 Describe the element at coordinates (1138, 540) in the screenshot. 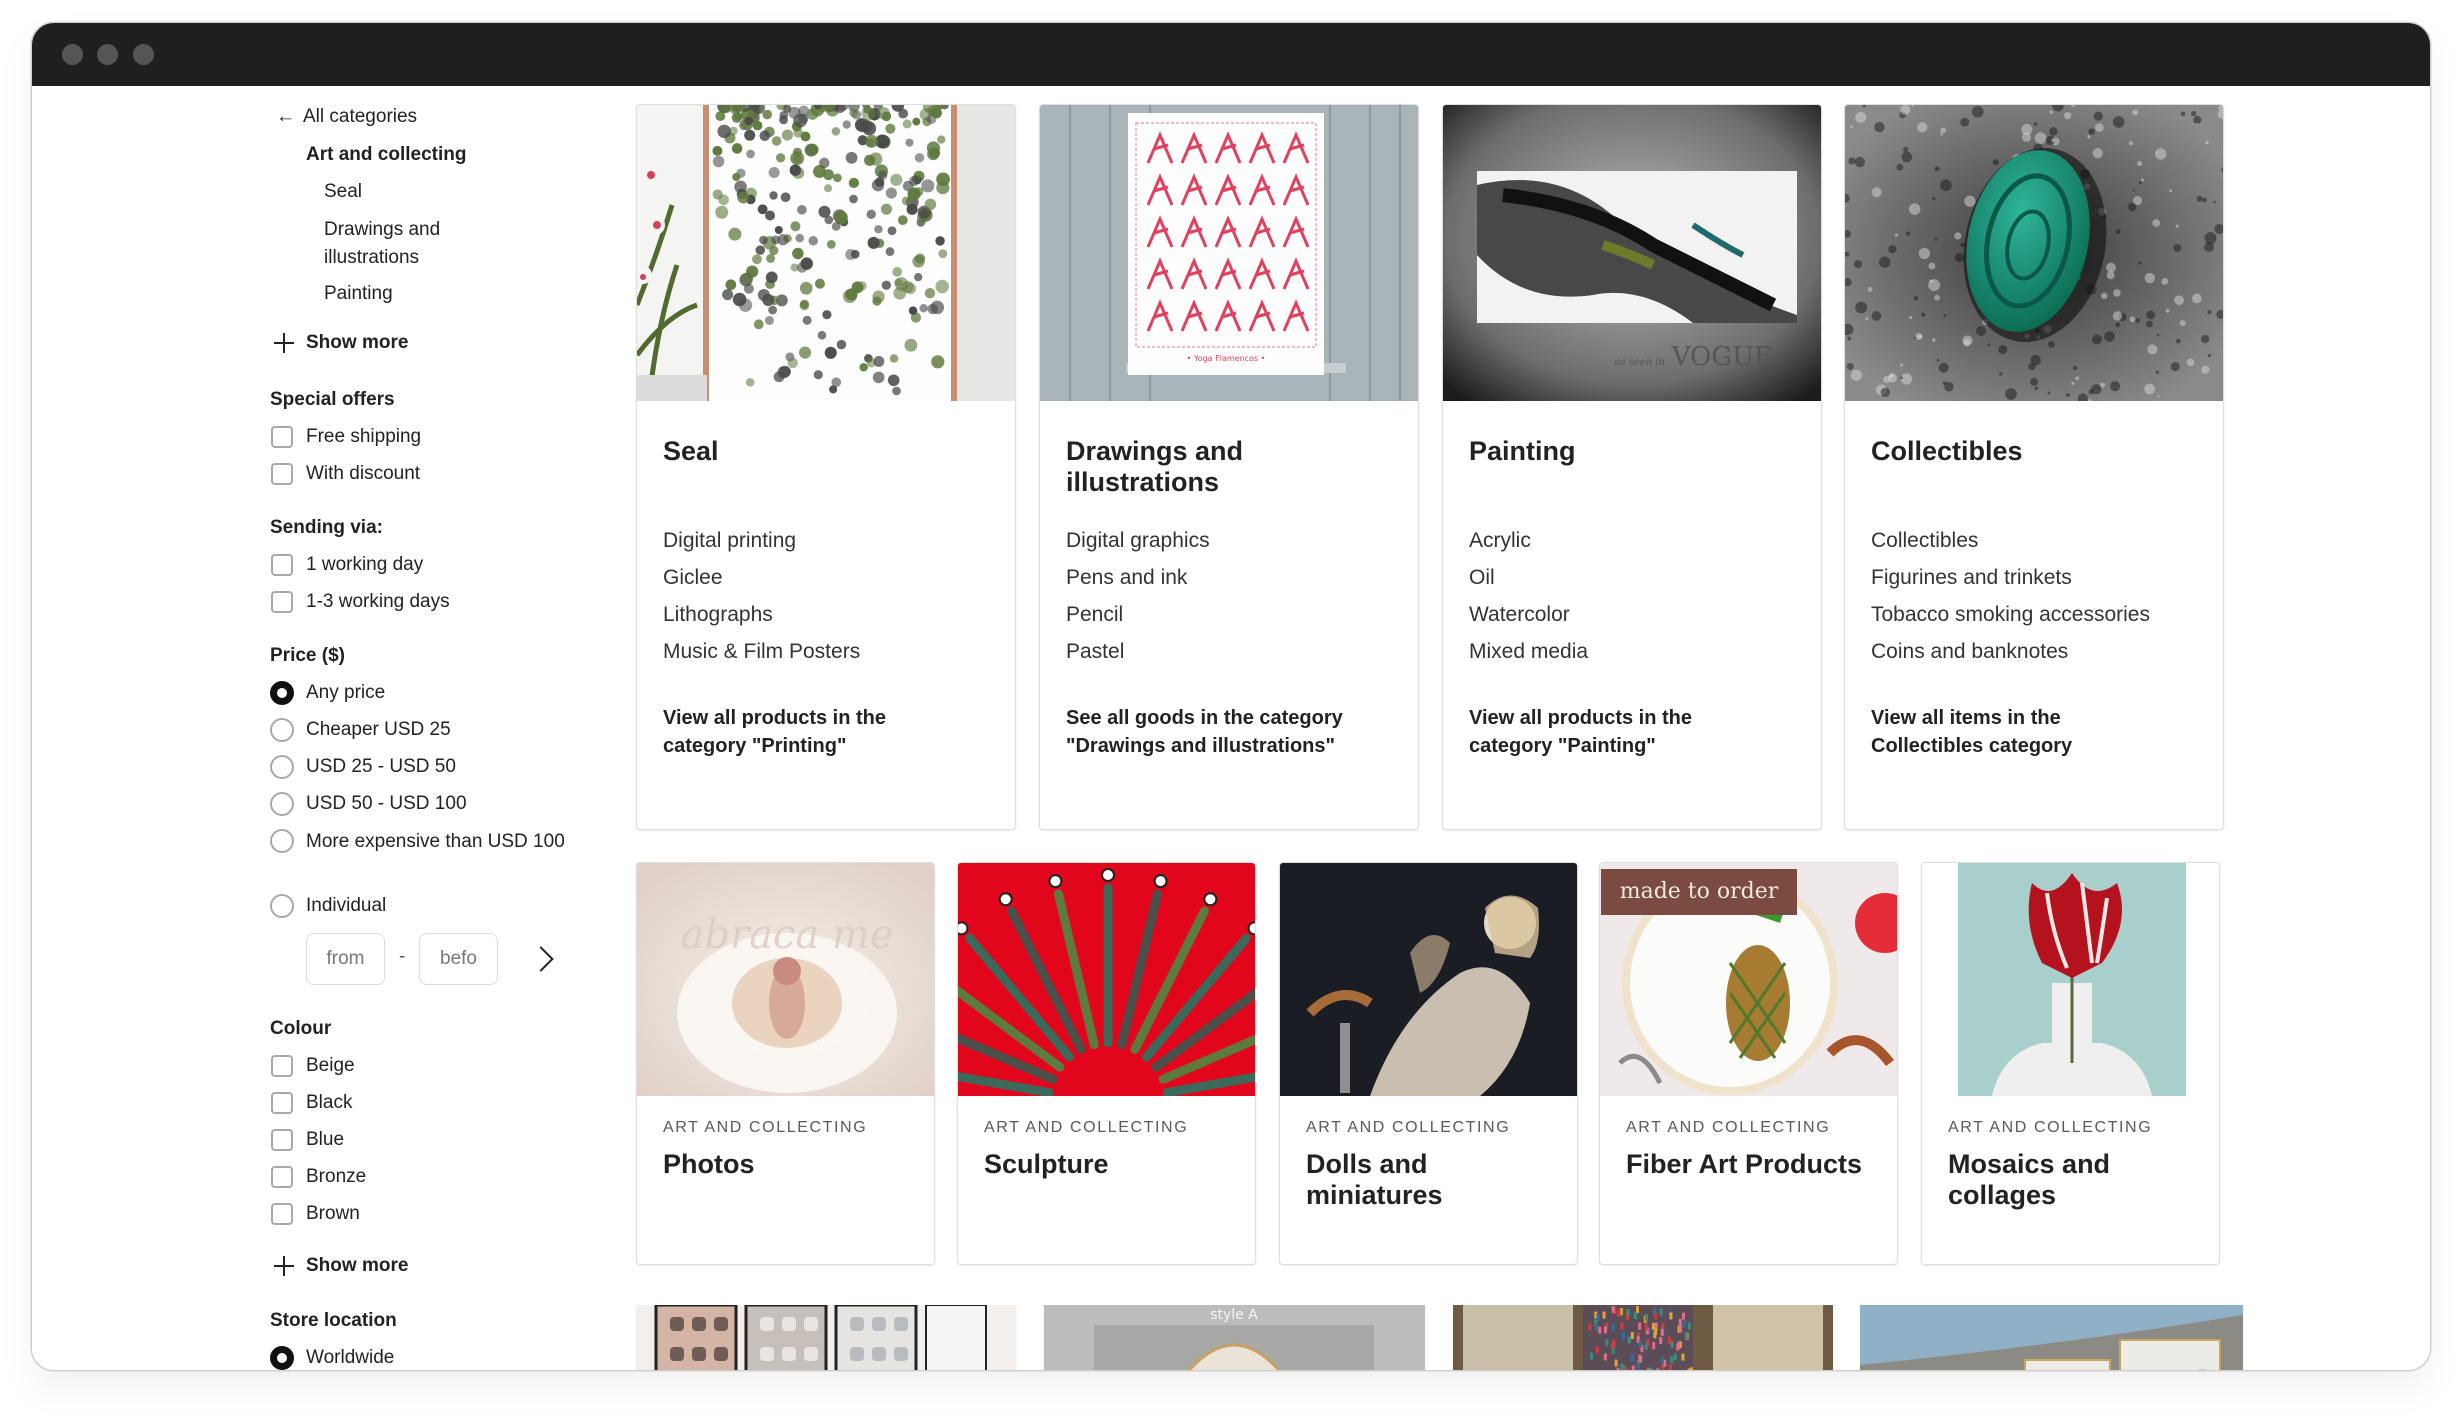

I see `subcategory-link: Digital graphics` at that location.